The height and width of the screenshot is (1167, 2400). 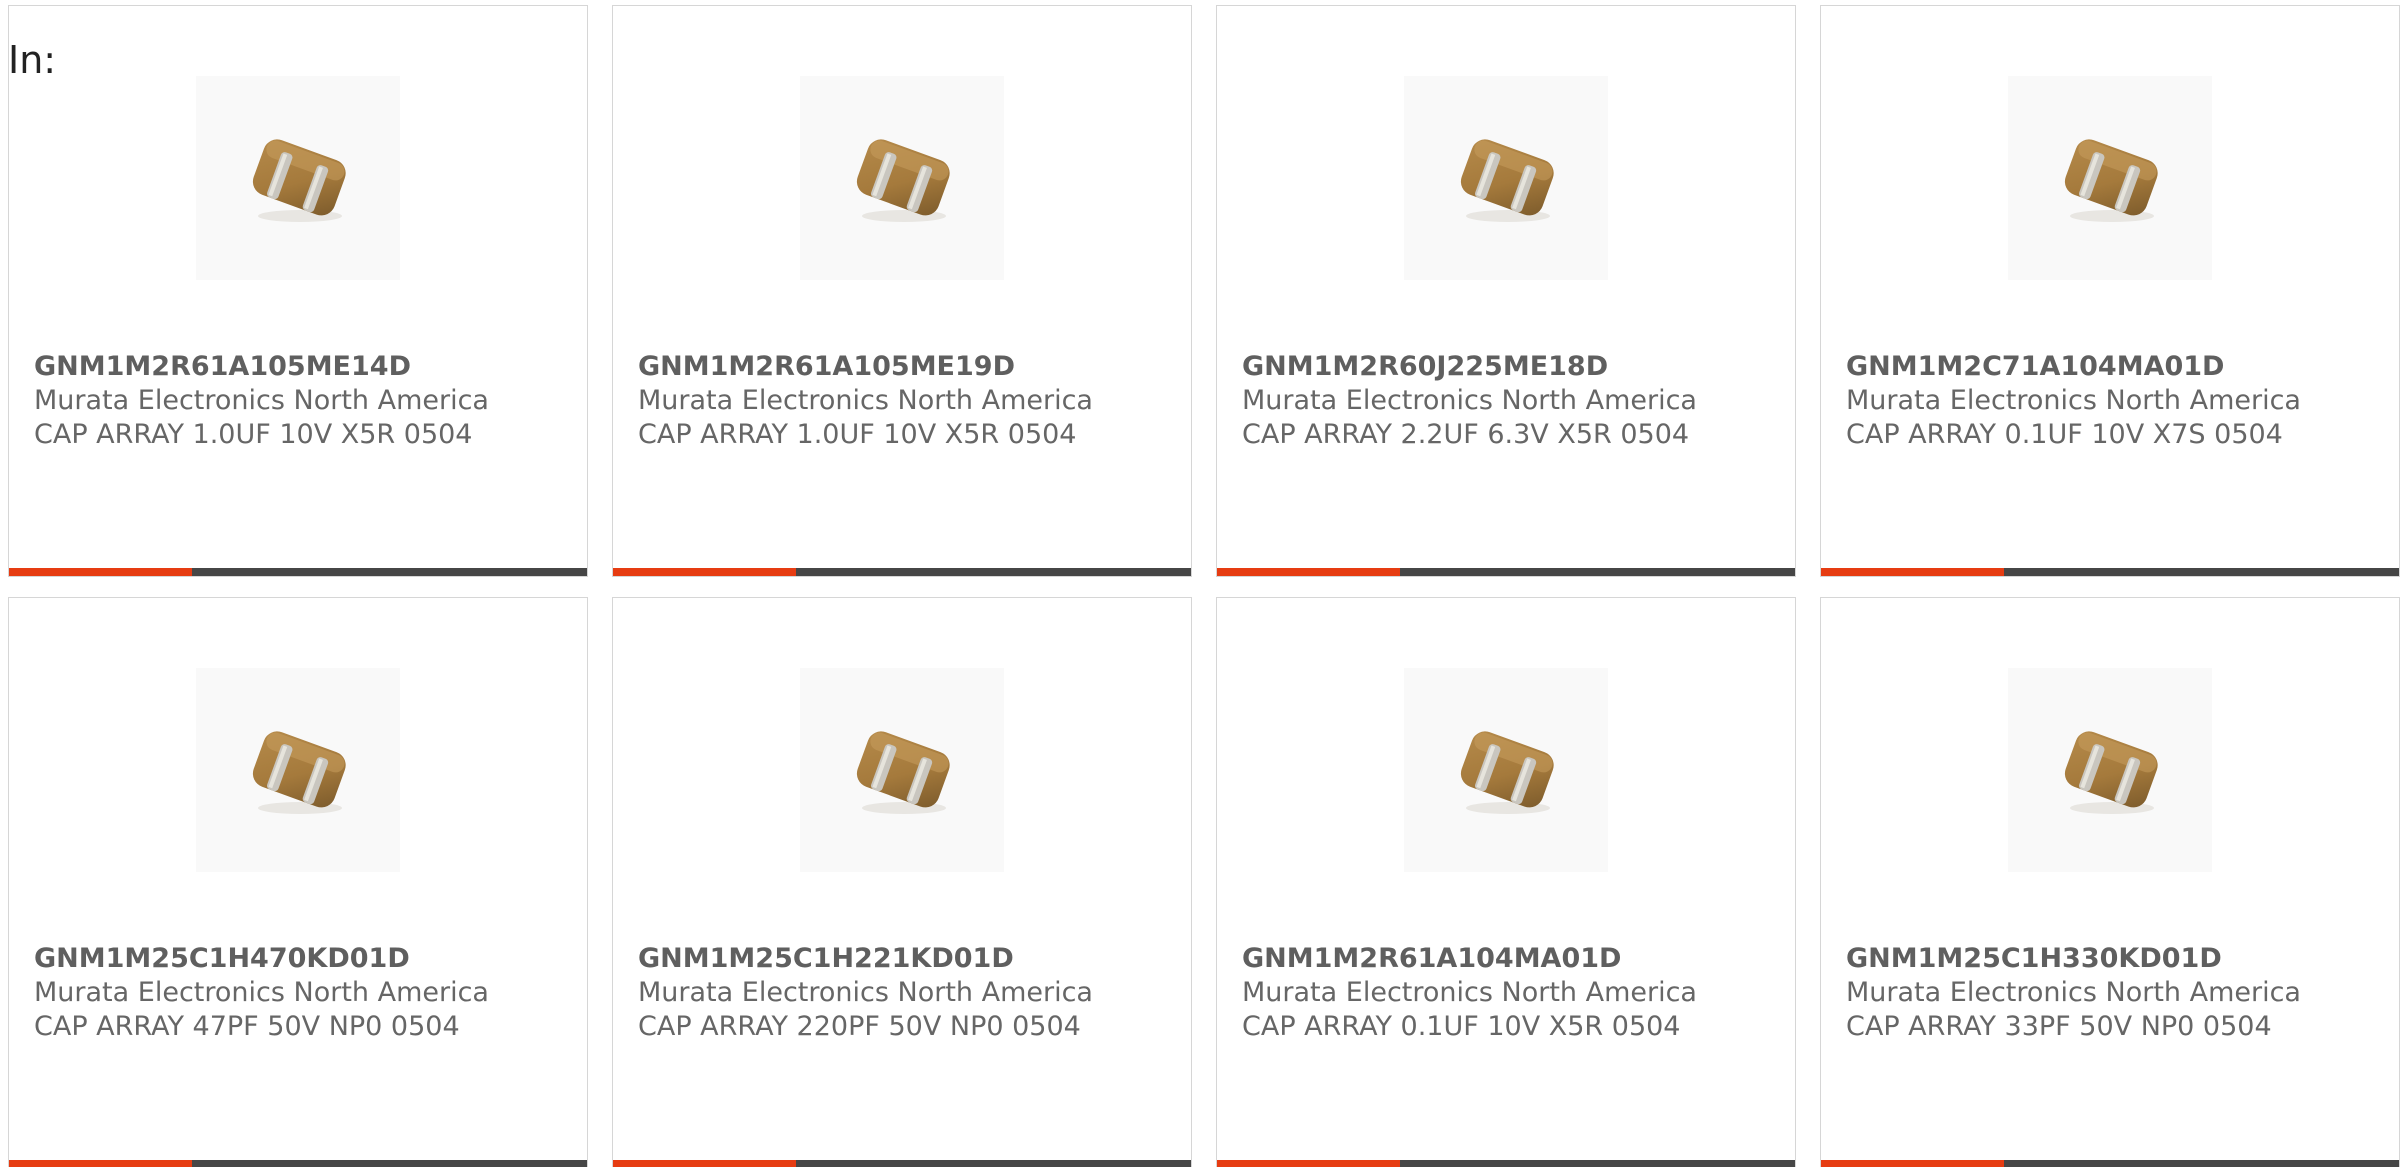 I want to click on description: CAP ARRAY 0.1UF 10V X7S 0504, so click(x=2064, y=434).